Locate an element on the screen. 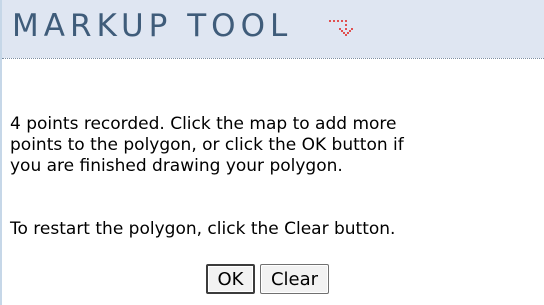 The width and height of the screenshot is (544, 305). button-row: OK Clear is located at coordinates (267, 279).